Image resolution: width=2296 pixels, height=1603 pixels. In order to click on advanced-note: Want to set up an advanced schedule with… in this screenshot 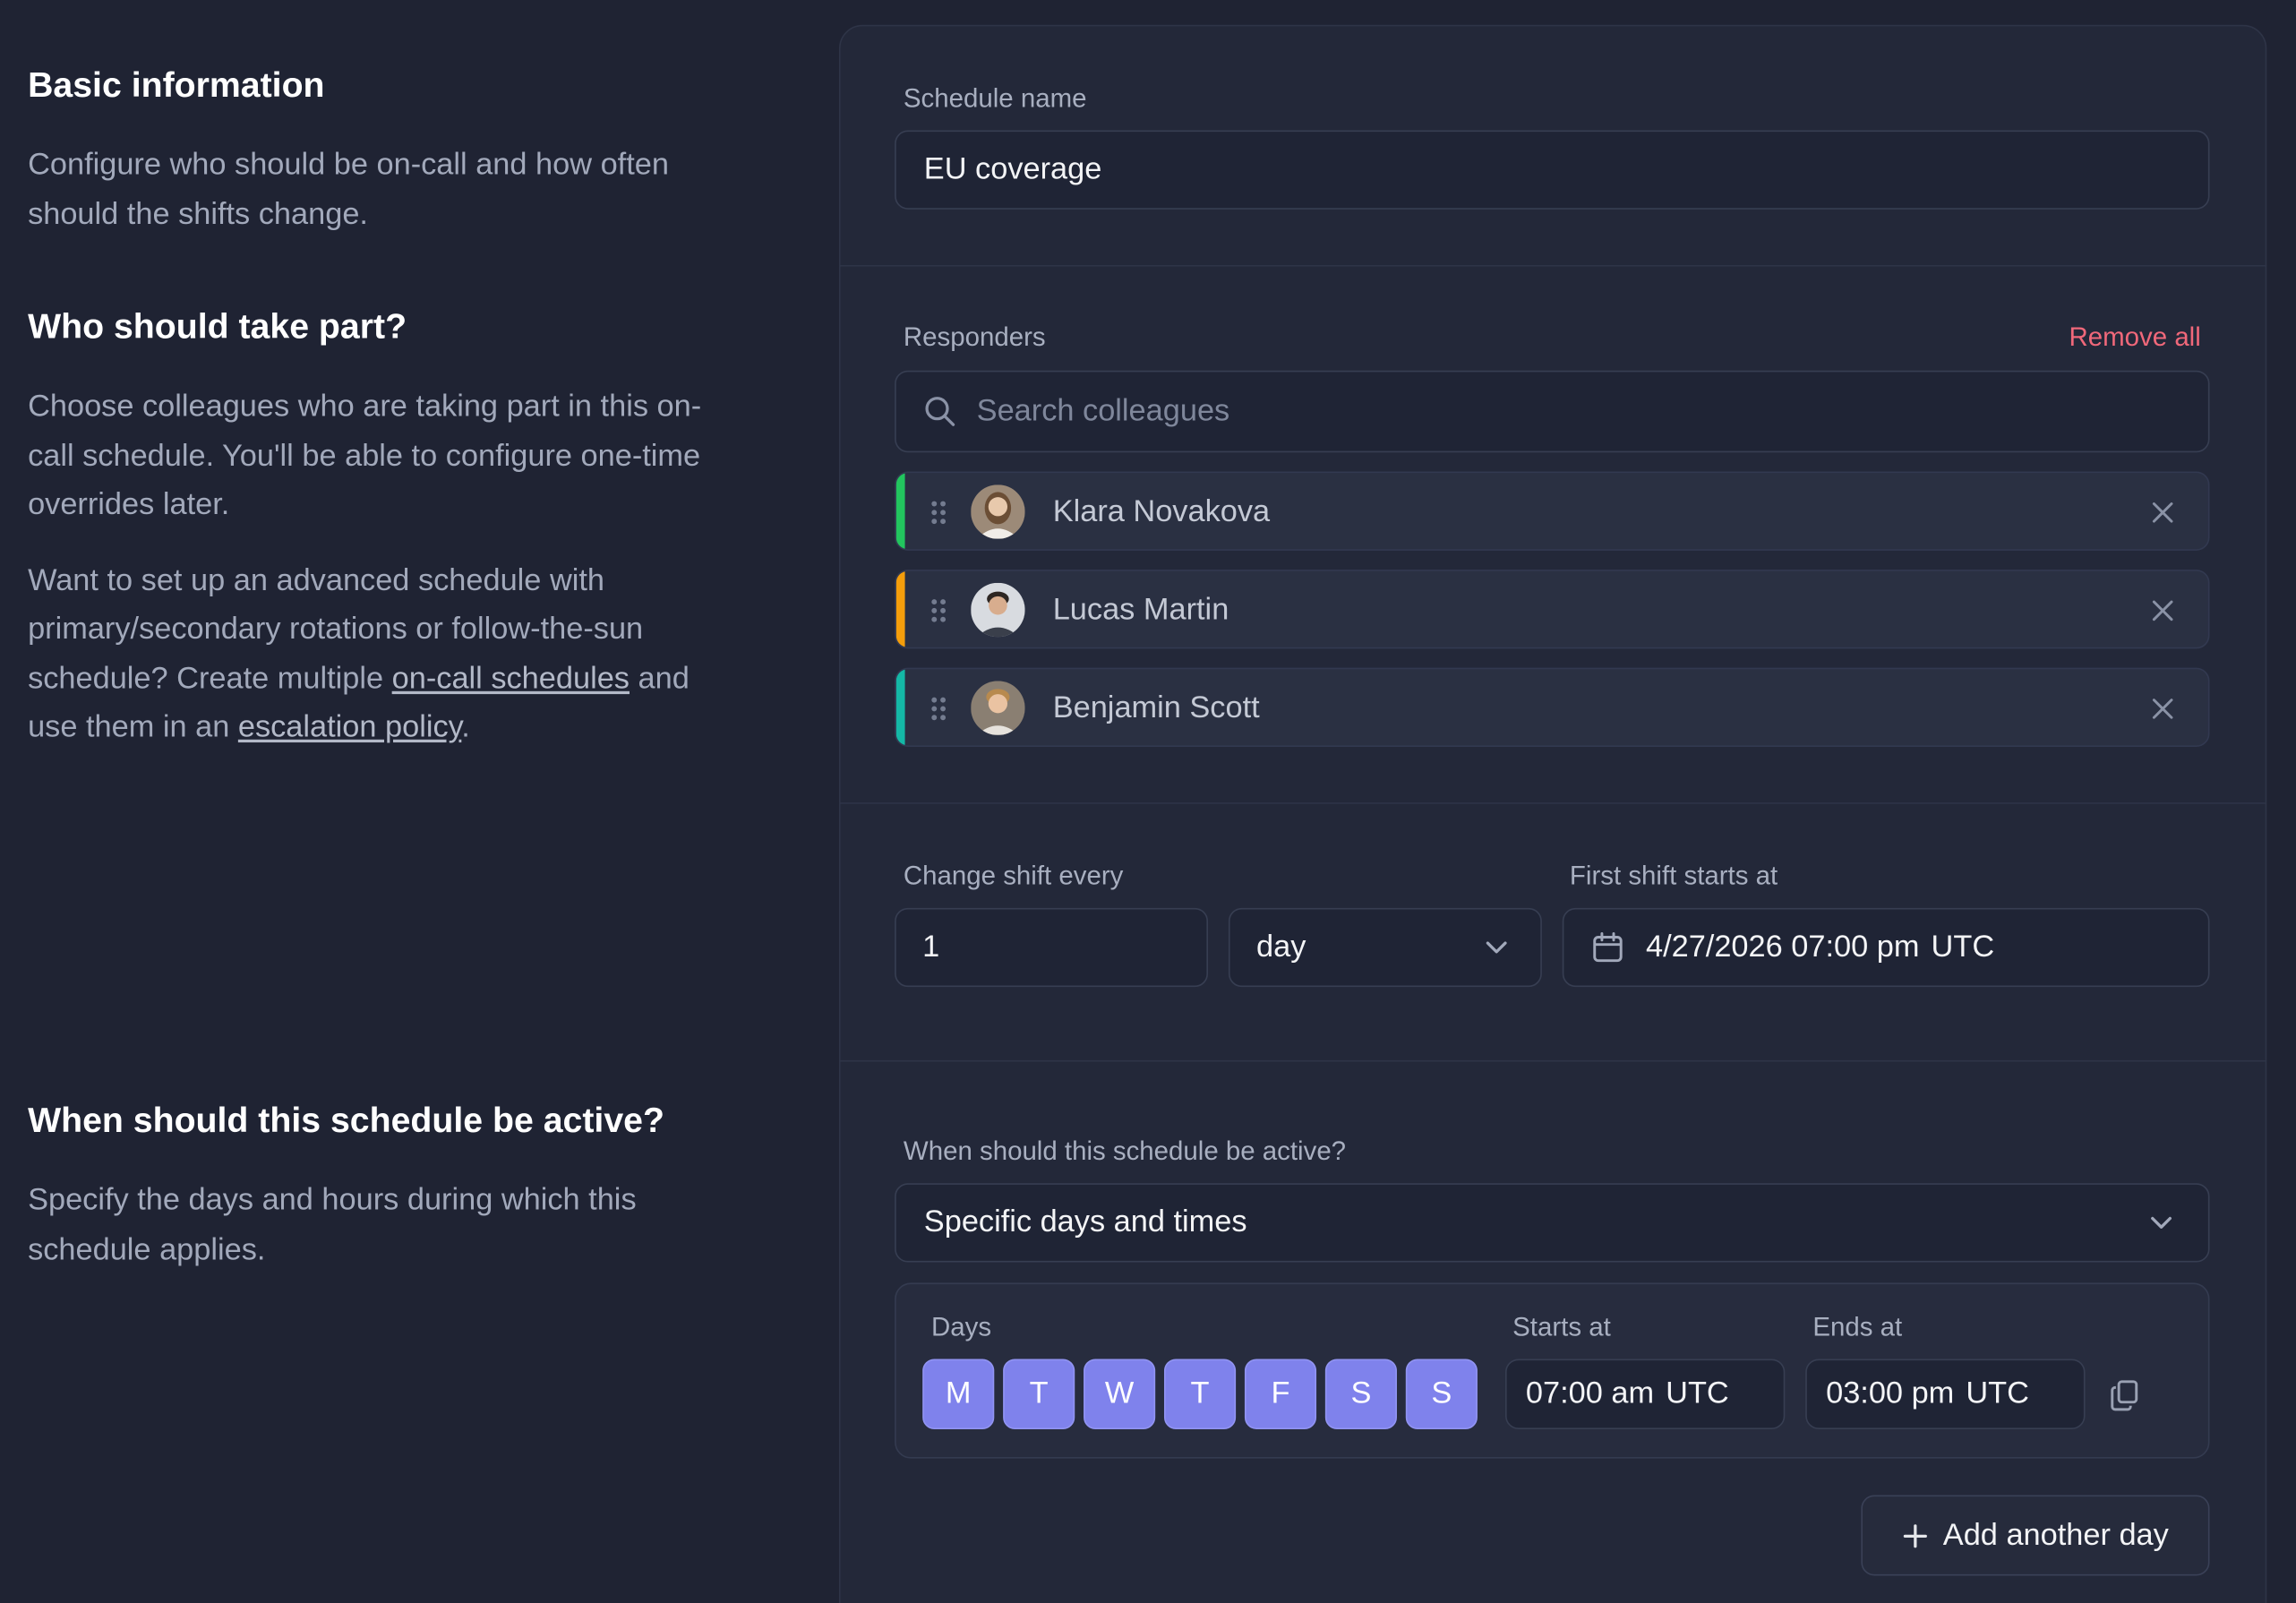, I will do `click(379, 654)`.